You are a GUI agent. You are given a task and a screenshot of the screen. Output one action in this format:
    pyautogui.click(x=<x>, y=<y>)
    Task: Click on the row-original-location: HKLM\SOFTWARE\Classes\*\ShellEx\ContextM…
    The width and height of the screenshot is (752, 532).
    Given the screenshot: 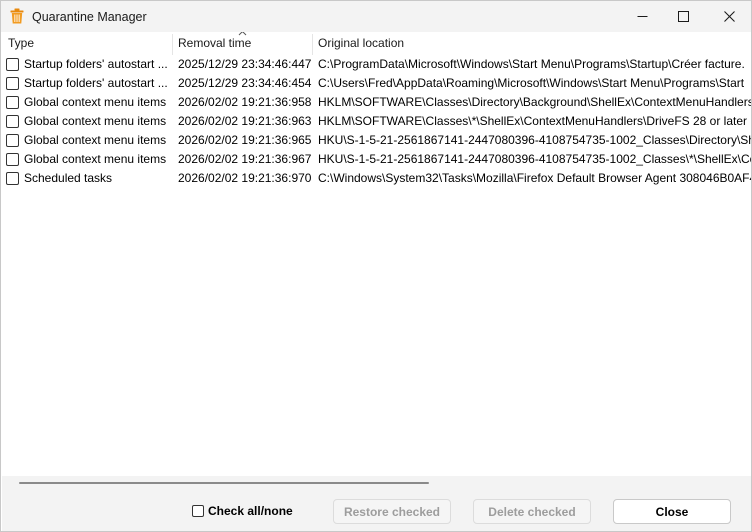 What is the action you would take?
    pyautogui.click(x=533, y=121)
    